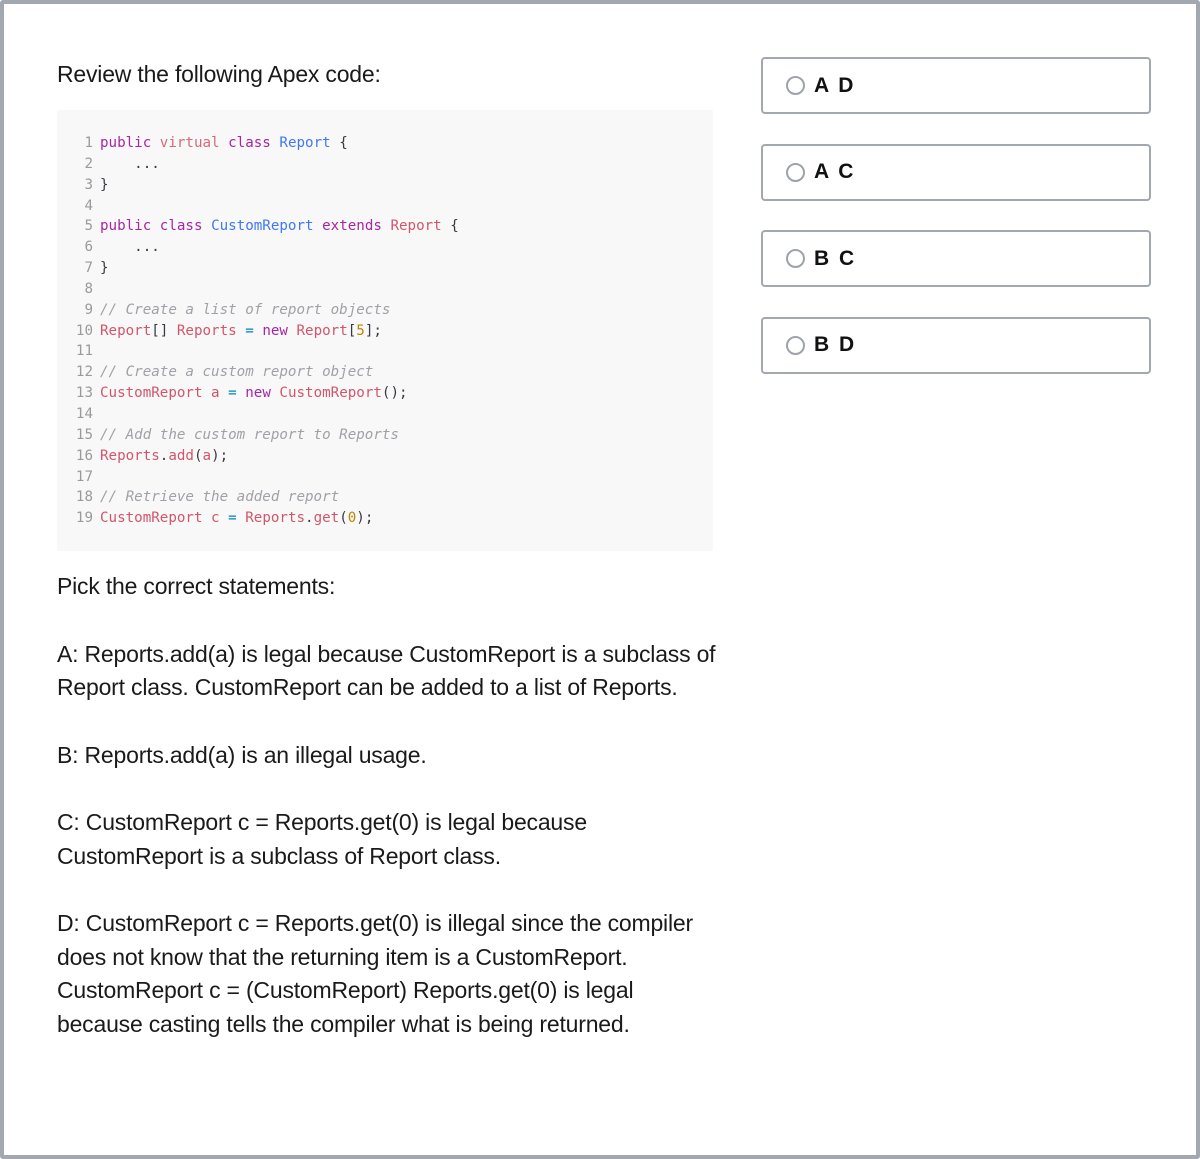  Describe the element at coordinates (956, 172) in the screenshot. I see `option-ac: A C` at that location.